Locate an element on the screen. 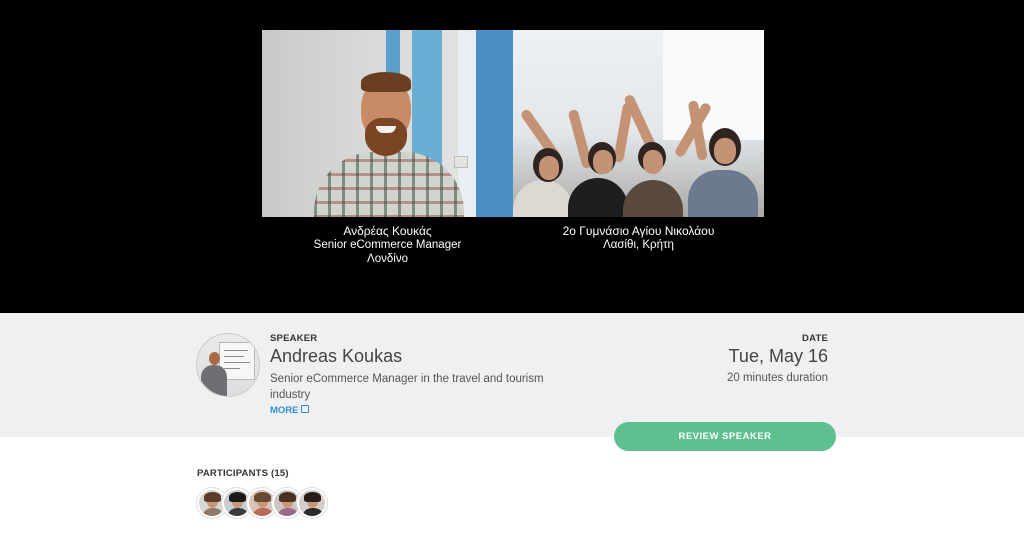 Image resolution: width=1024 pixels, height=538 pixels. video-classroom-name: 2ο Γυμνάσιο Αγίου Νικολάου is located at coordinates (638, 231).